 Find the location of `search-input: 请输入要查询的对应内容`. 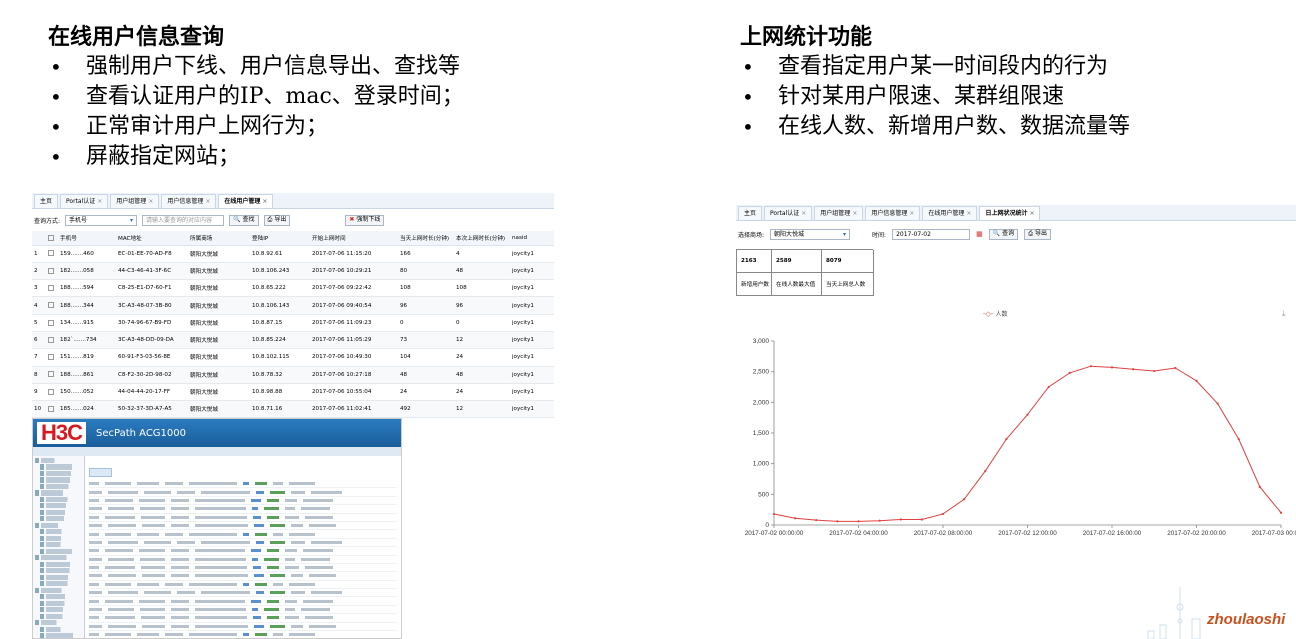

search-input: 请输入要查询的对应内容 is located at coordinates (183, 220).